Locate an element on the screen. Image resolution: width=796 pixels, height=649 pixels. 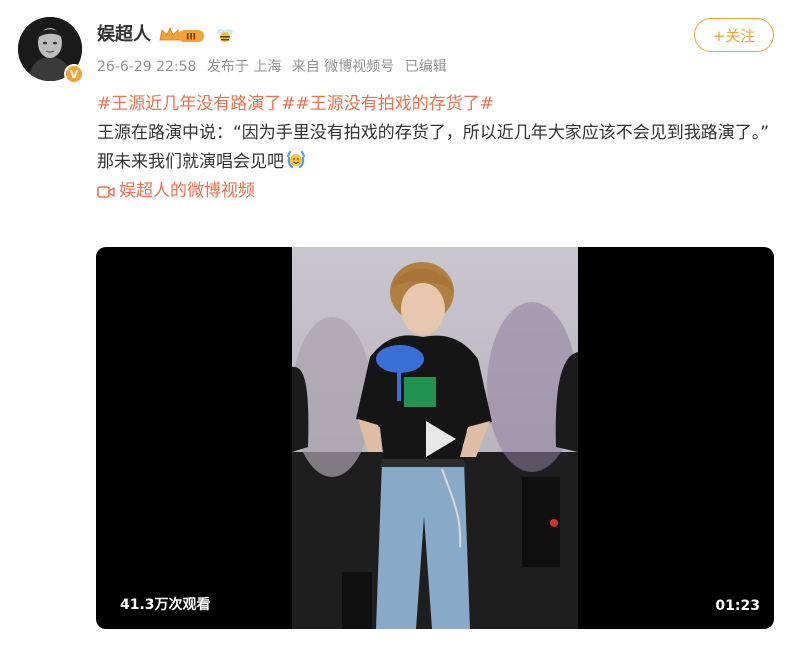
follow-button: +关注 is located at coordinates (734, 35).